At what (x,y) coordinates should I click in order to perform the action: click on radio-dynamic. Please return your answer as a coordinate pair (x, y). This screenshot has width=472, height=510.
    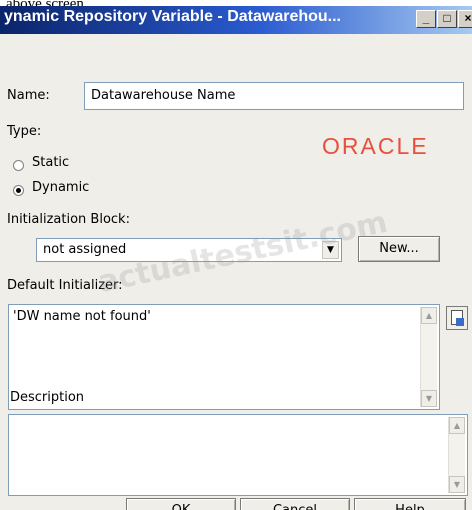
    Looking at the image, I should click on (18, 190).